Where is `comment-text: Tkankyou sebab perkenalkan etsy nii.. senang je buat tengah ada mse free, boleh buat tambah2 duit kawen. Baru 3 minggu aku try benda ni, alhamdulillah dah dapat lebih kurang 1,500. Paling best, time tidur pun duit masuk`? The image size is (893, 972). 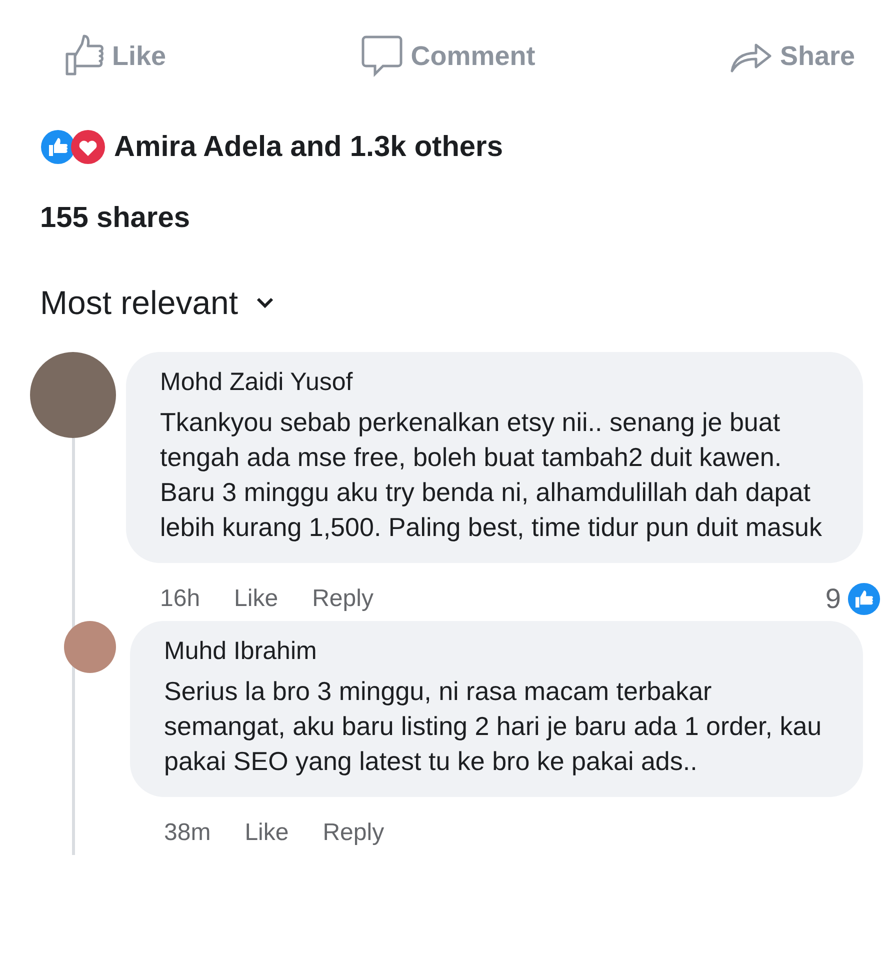
comment-text: Tkankyou sebab perkenalkan etsy nii.. senang je buat tengah ada mse free, boleh buat tambah2 duit kawen. Baru 3 minggu aku try benda ni, alhamdulillah dah dapat lebih kurang 1,500. Paling best, time tidur pun duit masuk is located at coordinates (491, 475).